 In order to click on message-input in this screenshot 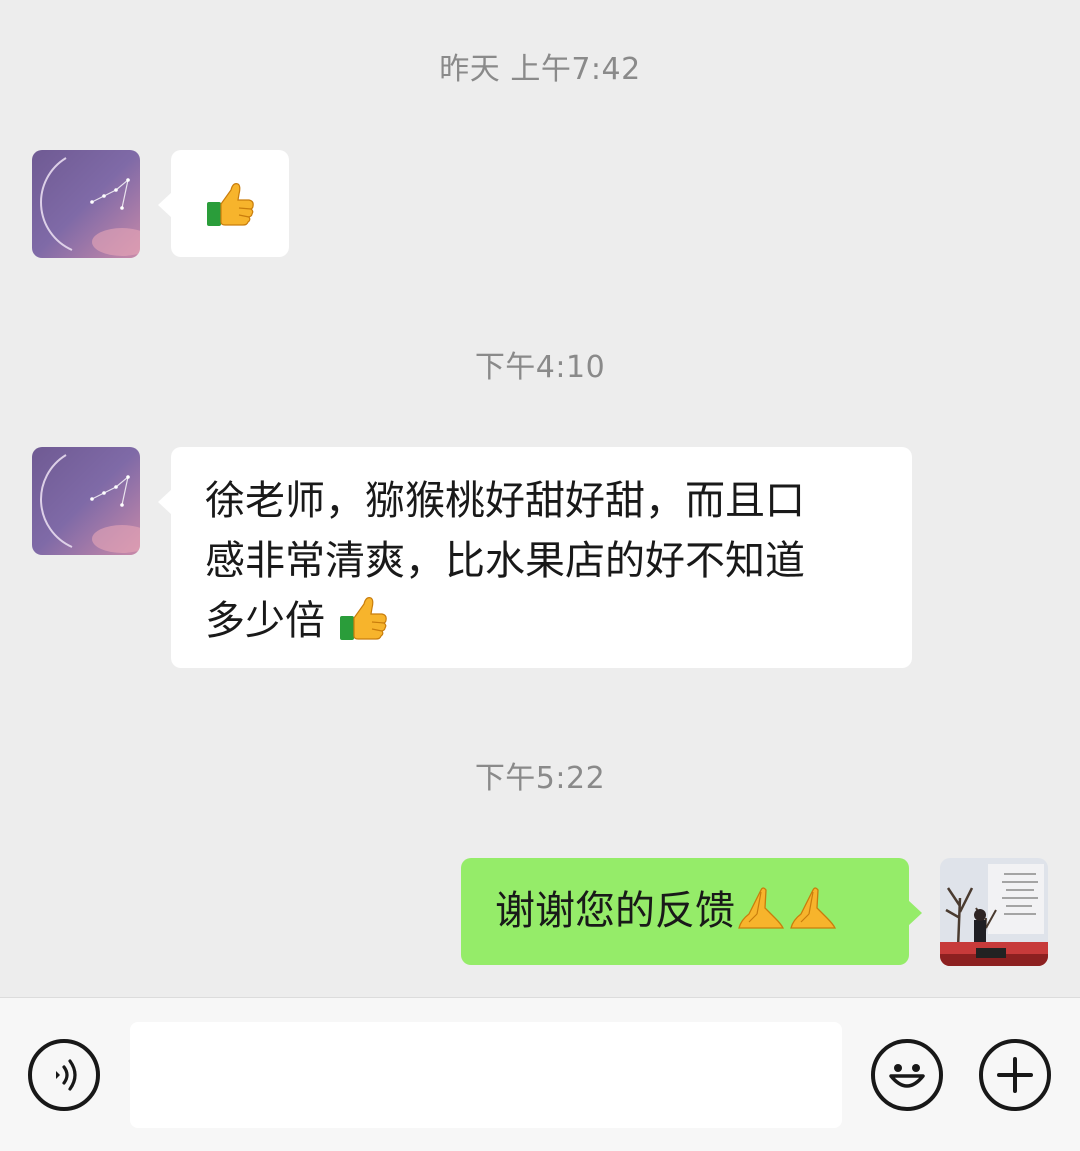, I will do `click(486, 1075)`.